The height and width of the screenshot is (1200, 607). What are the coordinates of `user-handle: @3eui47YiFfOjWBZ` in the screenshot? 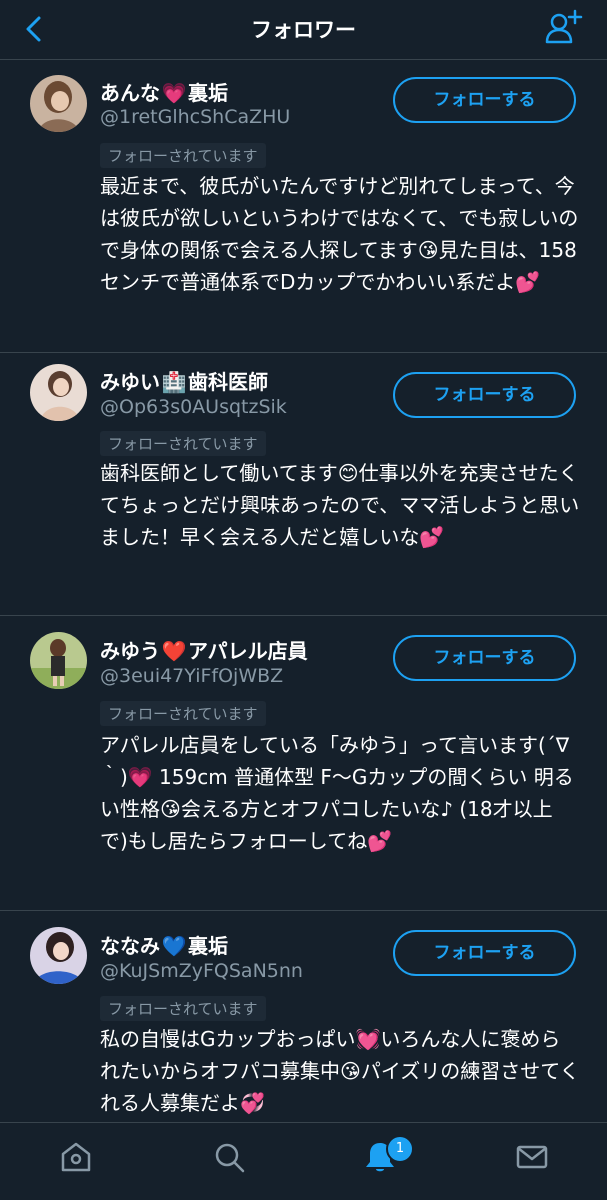 It's located at (192, 676).